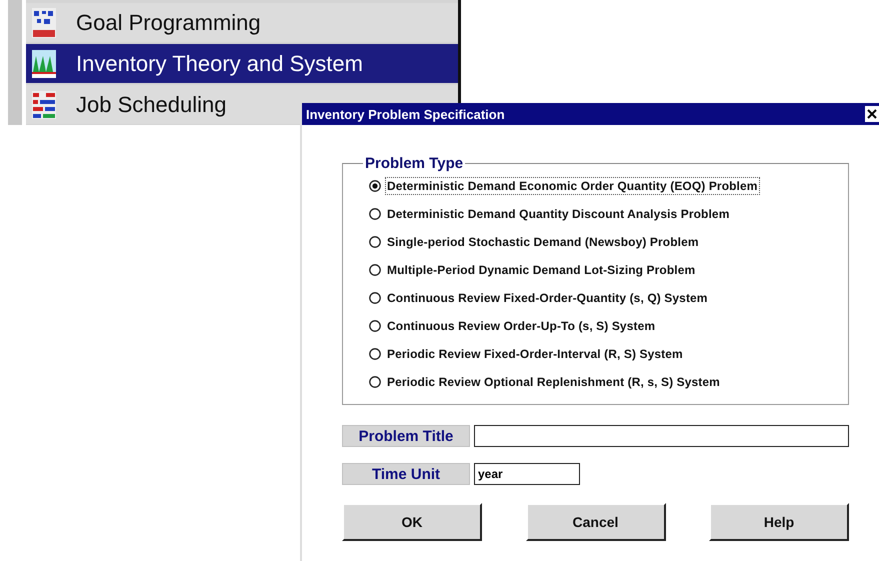  What do you see at coordinates (779, 522) in the screenshot?
I see `dialog-button: Help` at bounding box center [779, 522].